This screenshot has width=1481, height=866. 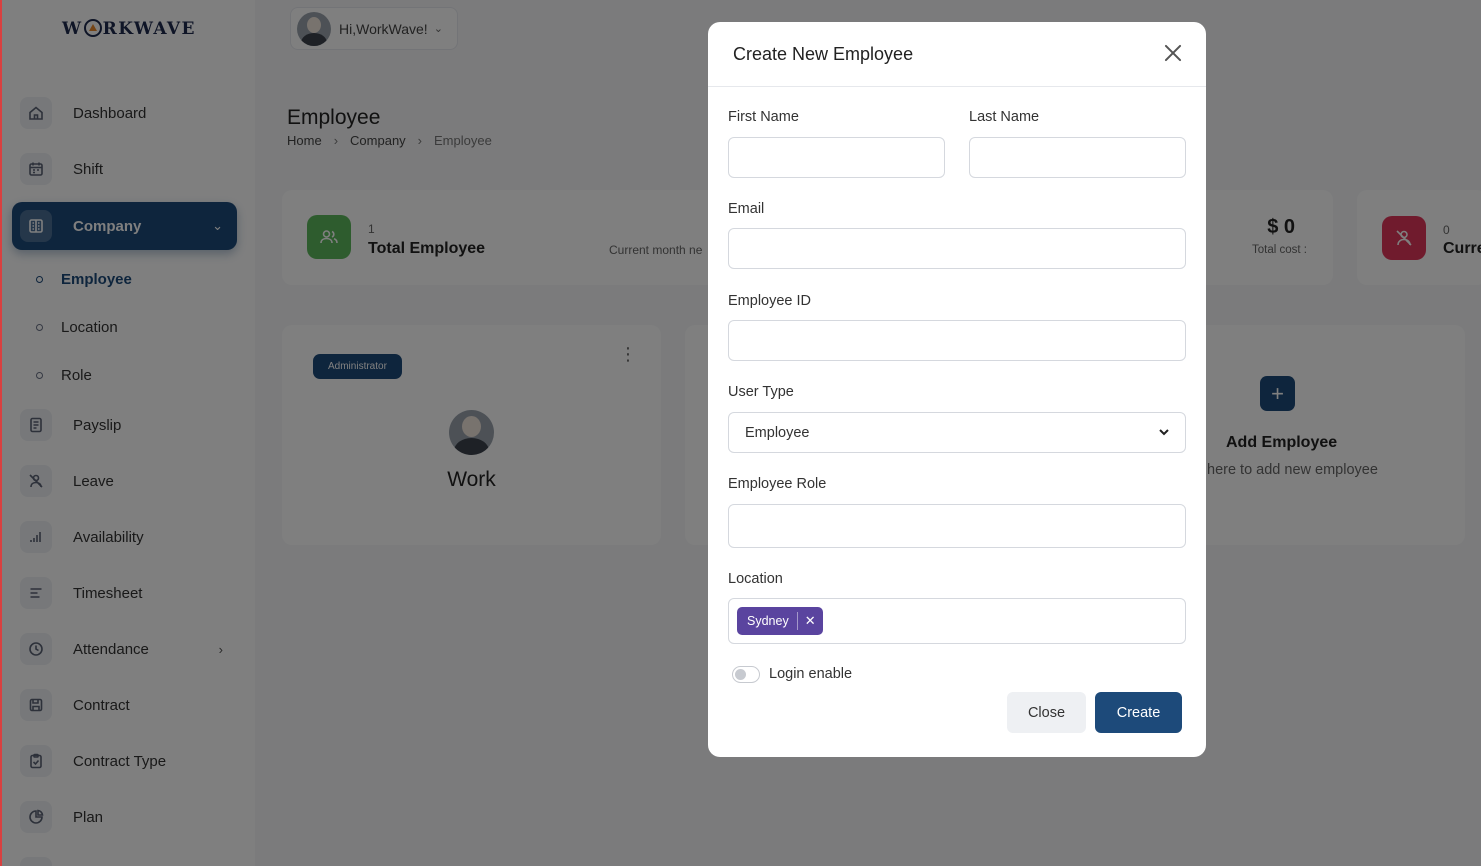 What do you see at coordinates (761, 392) in the screenshot?
I see `user-type-label: User Type` at bounding box center [761, 392].